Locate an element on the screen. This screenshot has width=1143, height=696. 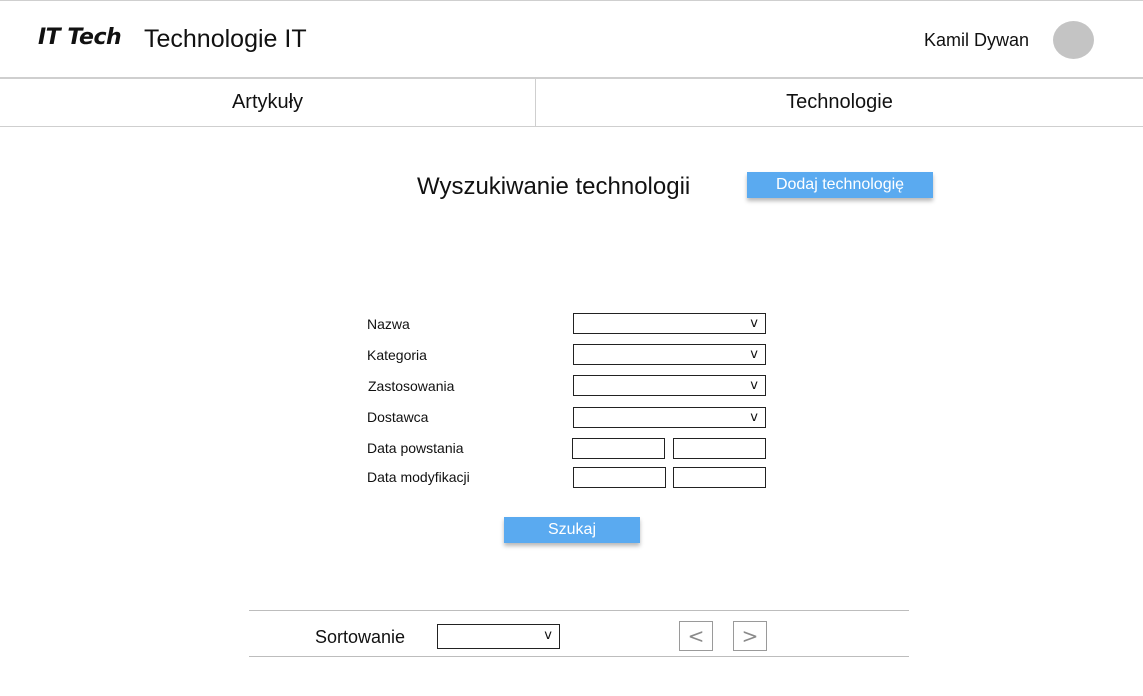
sort-select: v is located at coordinates (498, 636).